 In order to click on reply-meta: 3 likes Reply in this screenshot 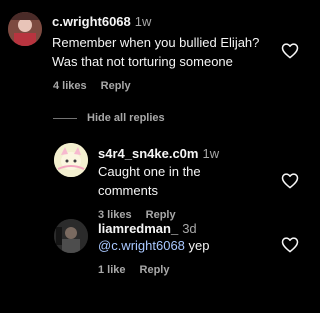, I will do `click(137, 215)`.